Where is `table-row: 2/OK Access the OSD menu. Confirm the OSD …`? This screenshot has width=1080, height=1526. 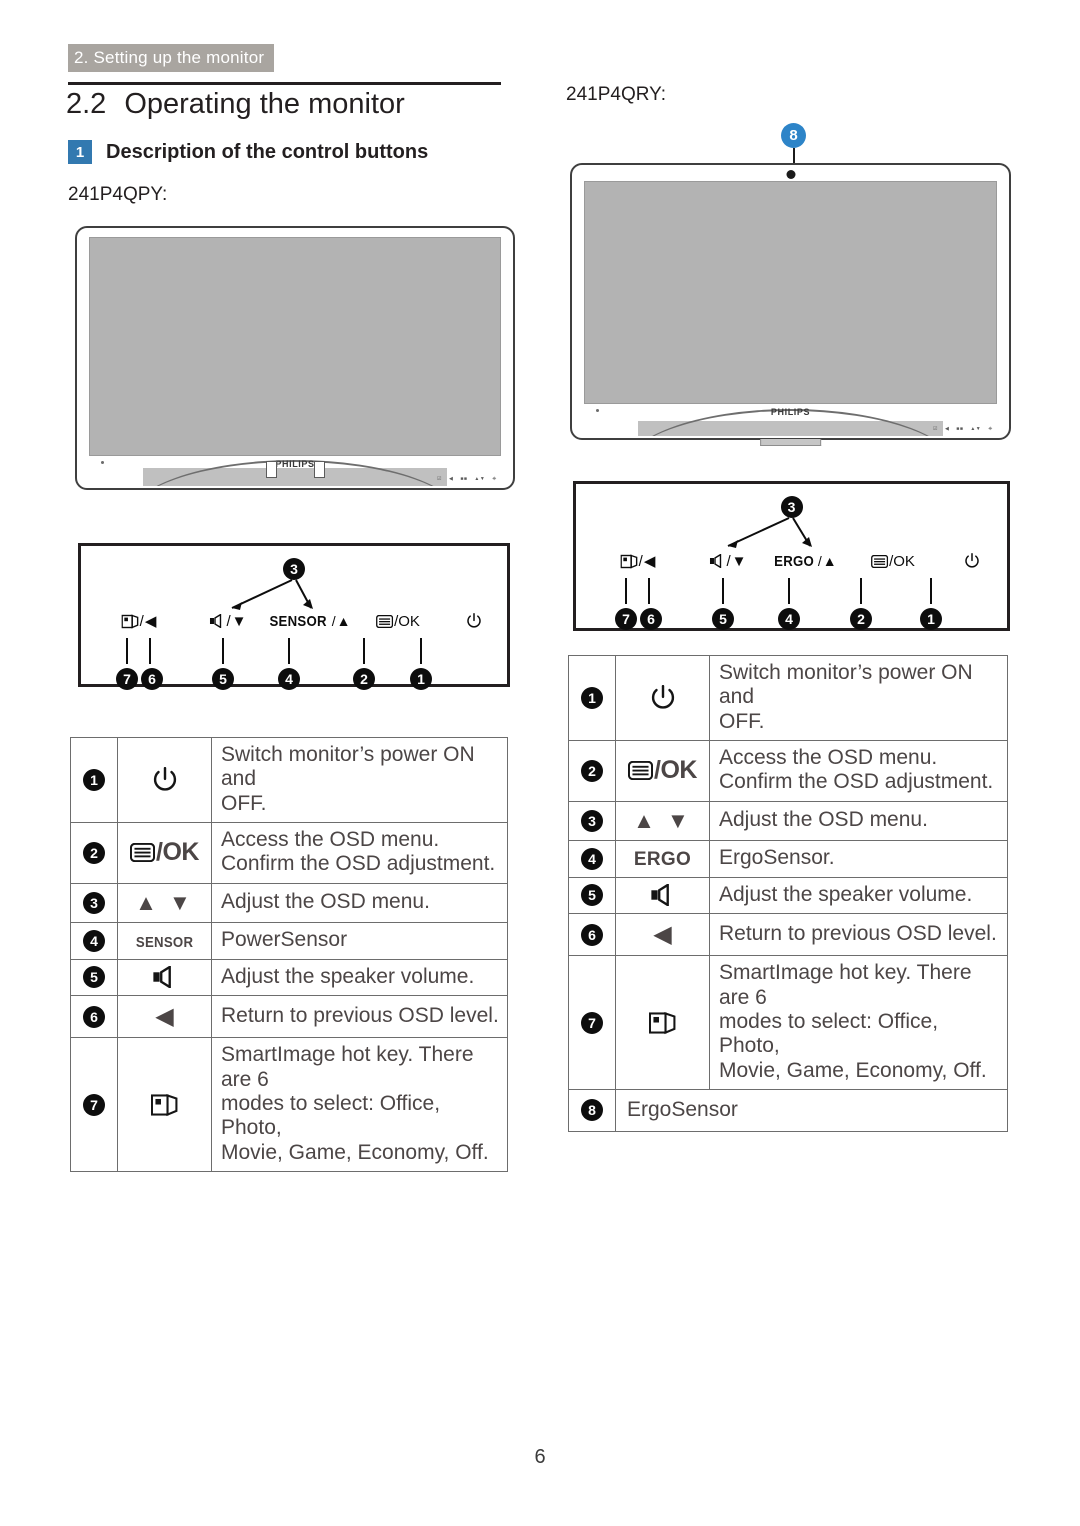 table-row: 2/OK Access the OSD menu. Confirm the OSD … is located at coordinates (788, 771).